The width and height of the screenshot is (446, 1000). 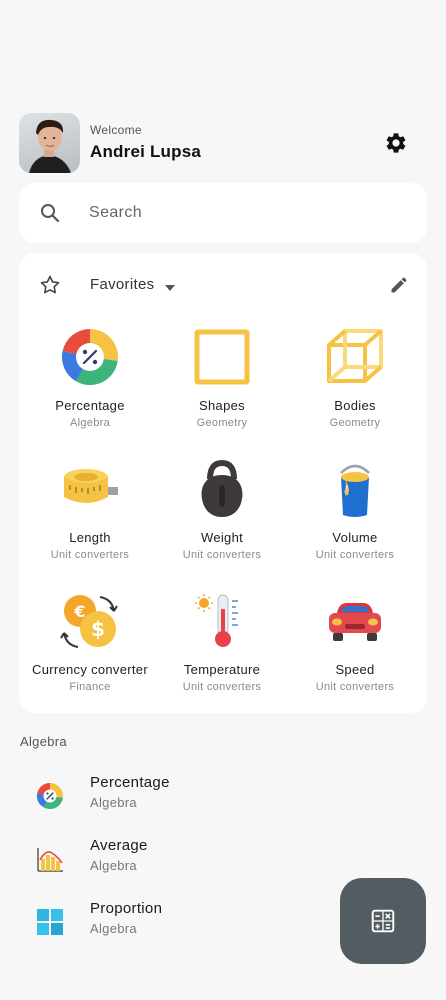 I want to click on thermometer-icon, so click(x=216, y=620).